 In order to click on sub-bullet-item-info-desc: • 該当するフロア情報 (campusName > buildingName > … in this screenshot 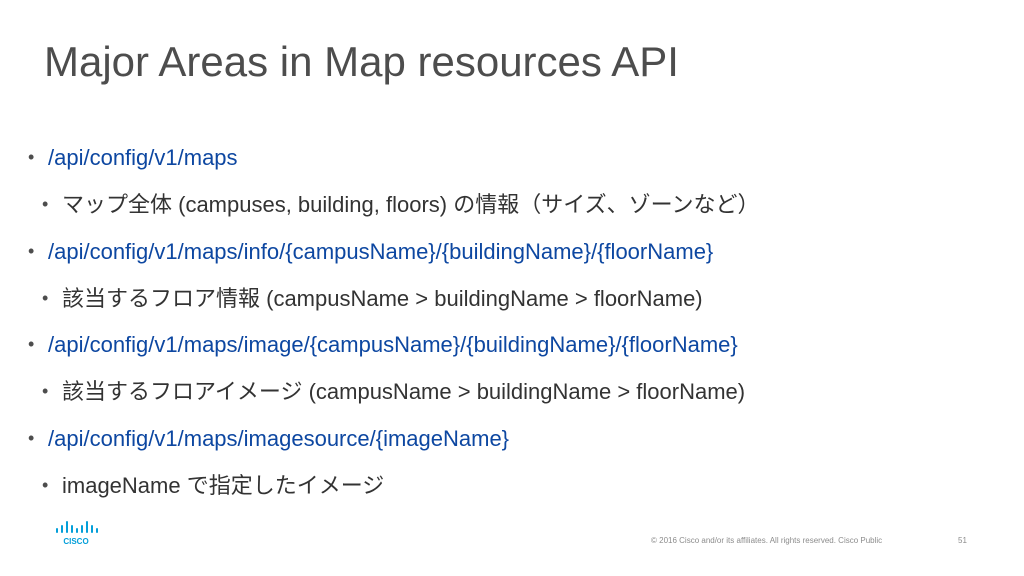, I will do `click(365, 297)`.